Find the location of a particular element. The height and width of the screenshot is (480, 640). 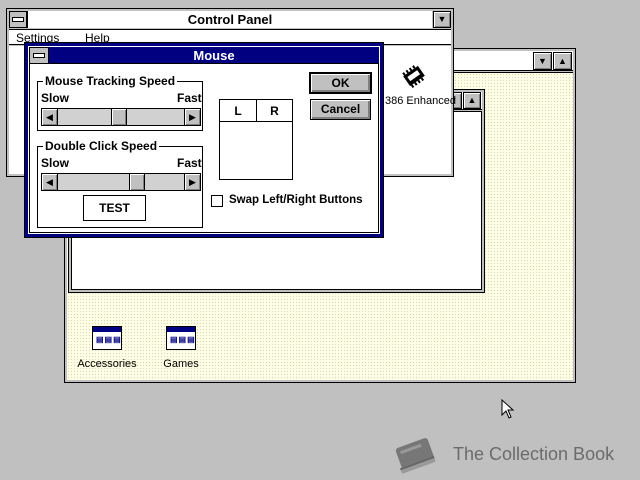

dialog-titlebar: Mouse is located at coordinates (214, 55).